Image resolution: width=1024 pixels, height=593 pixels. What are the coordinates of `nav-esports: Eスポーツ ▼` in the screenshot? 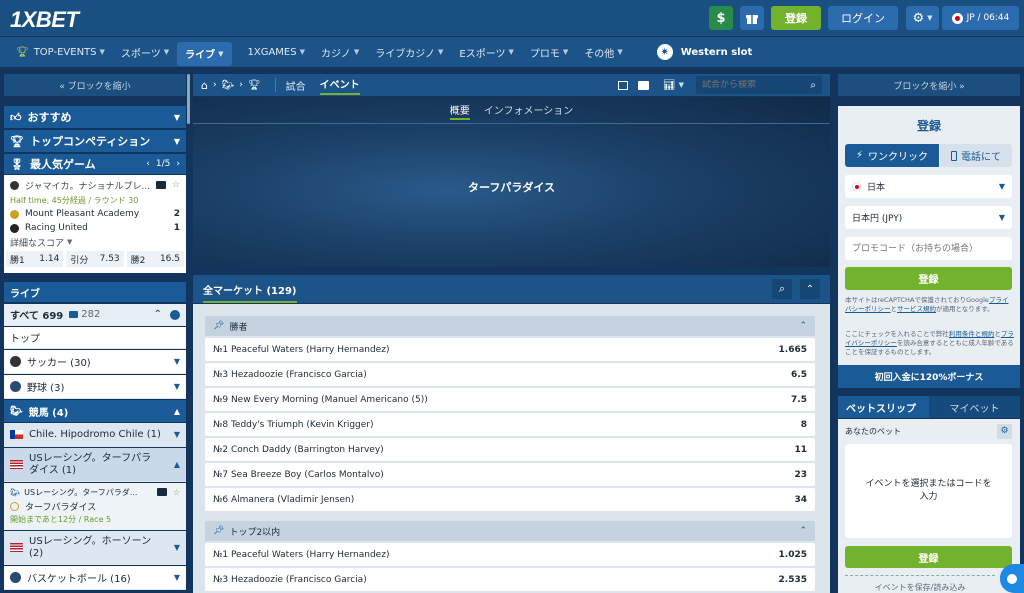 It's located at (486, 52).